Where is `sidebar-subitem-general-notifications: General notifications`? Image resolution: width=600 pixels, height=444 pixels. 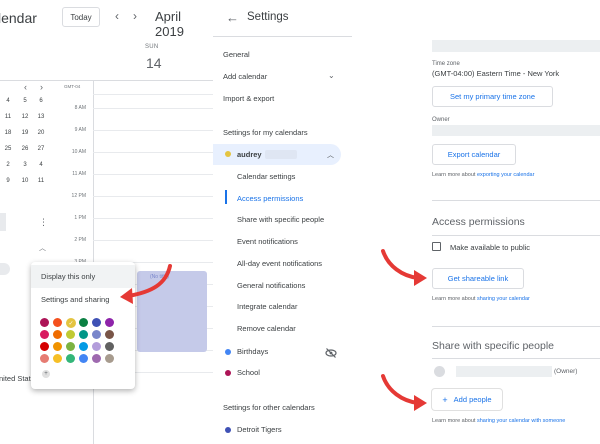 sidebar-subitem-general-notifications: General notifications is located at coordinates (271, 285).